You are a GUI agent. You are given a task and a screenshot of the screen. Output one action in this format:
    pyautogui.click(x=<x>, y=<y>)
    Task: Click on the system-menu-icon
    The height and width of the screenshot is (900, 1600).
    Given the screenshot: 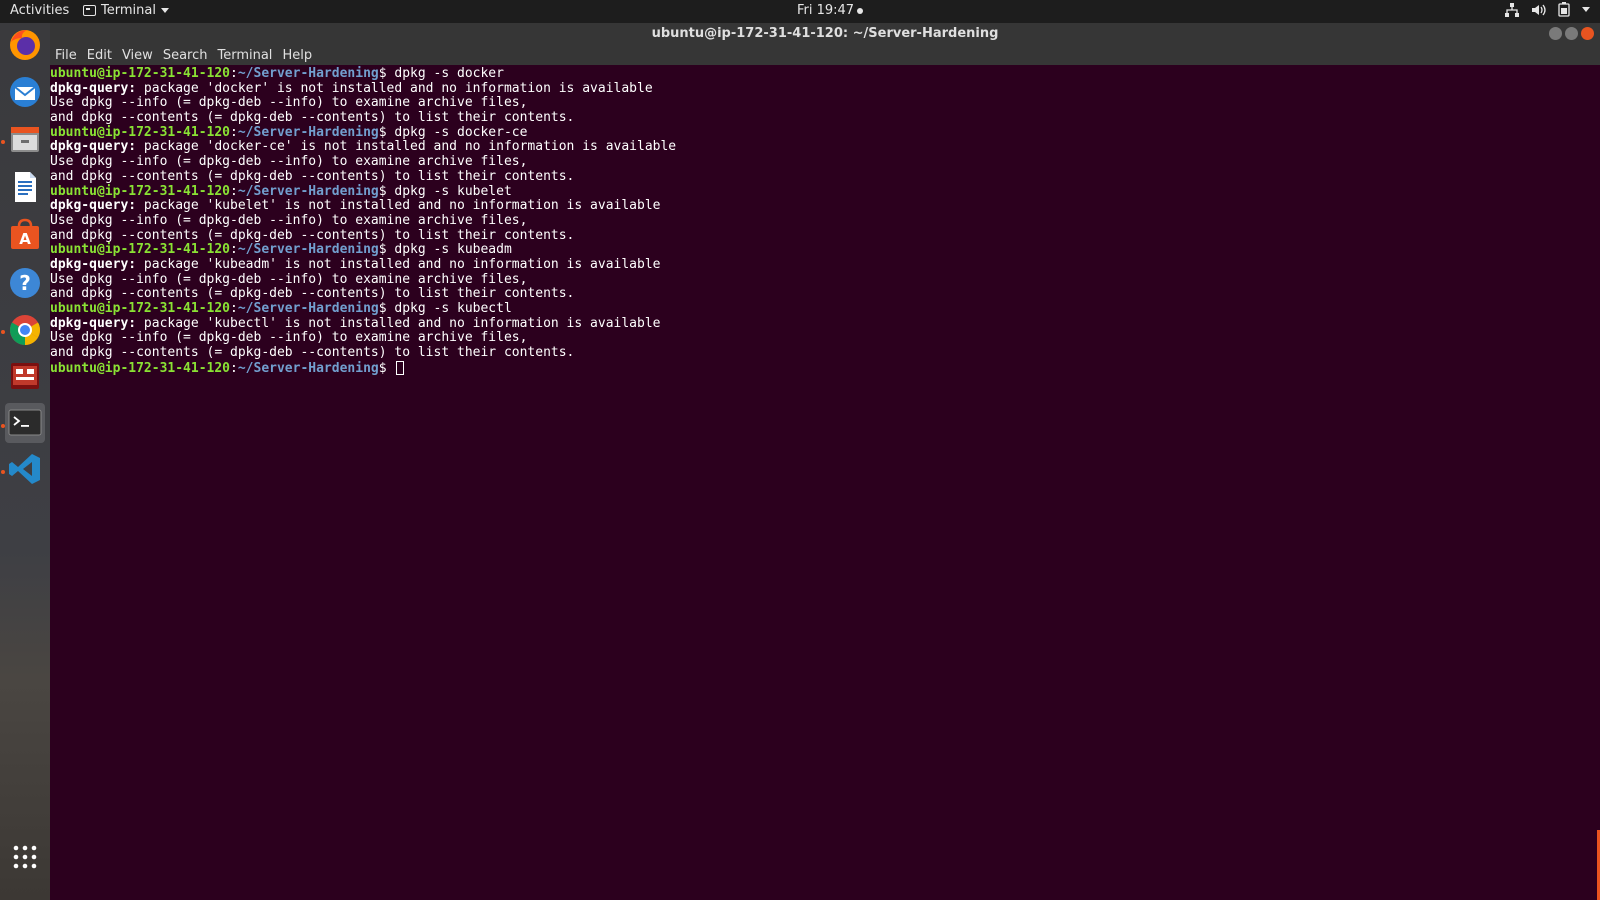 What is the action you would take?
    pyautogui.click(x=1586, y=9)
    